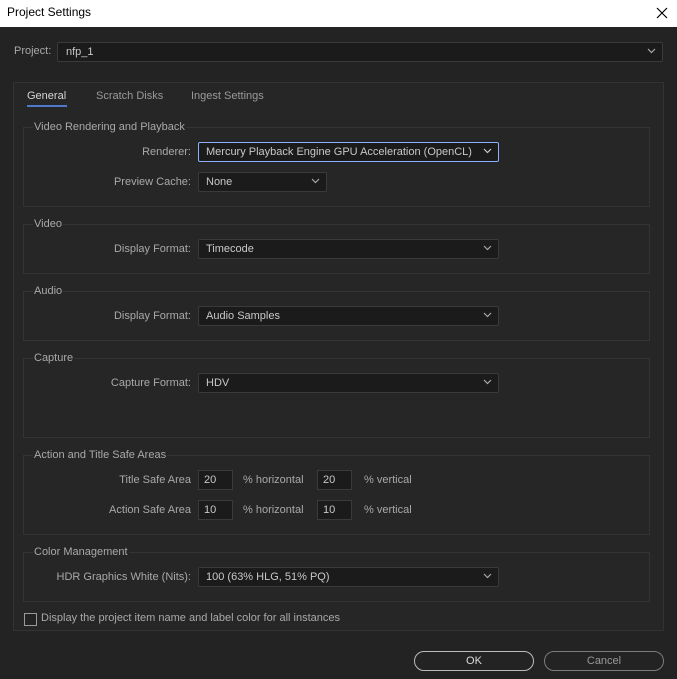 The width and height of the screenshot is (677, 679). What do you see at coordinates (215, 480) in the screenshot?
I see `title-safe-horizontal-input: 20` at bounding box center [215, 480].